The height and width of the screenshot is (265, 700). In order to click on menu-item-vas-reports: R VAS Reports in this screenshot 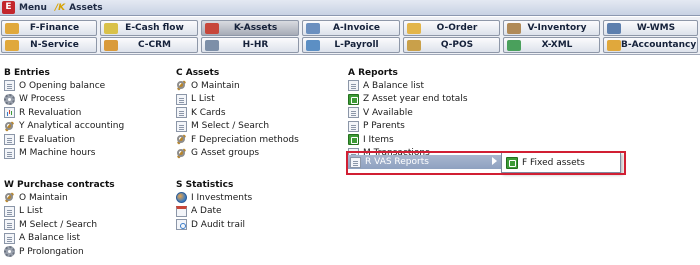, I will do `click(425, 162)`.